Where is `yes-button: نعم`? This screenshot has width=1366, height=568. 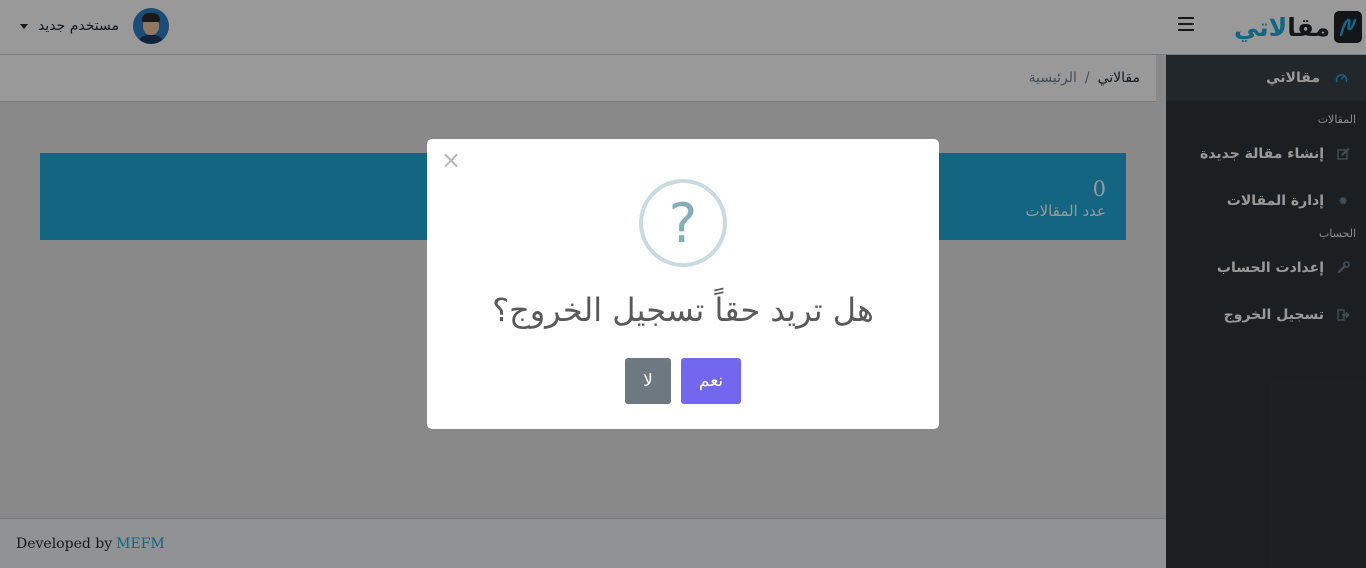
yes-button: نعم is located at coordinates (711, 381).